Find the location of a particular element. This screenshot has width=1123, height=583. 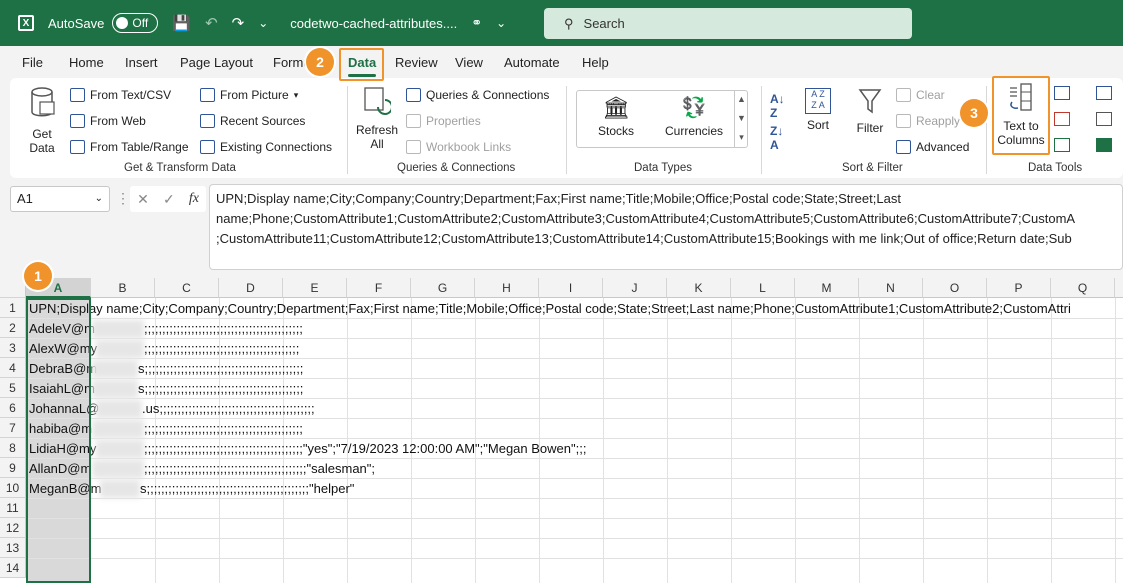

from-web-button: From Web is located at coordinates (108, 121).